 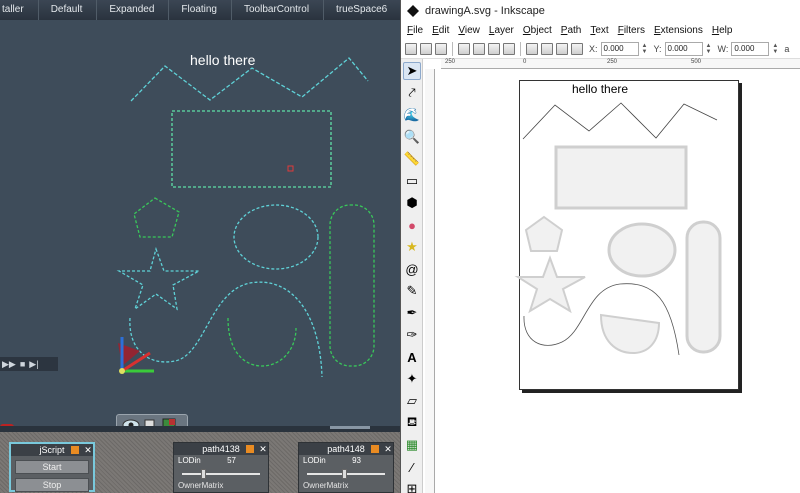 I want to click on spiral-tool-icon: @, so click(x=412, y=269).